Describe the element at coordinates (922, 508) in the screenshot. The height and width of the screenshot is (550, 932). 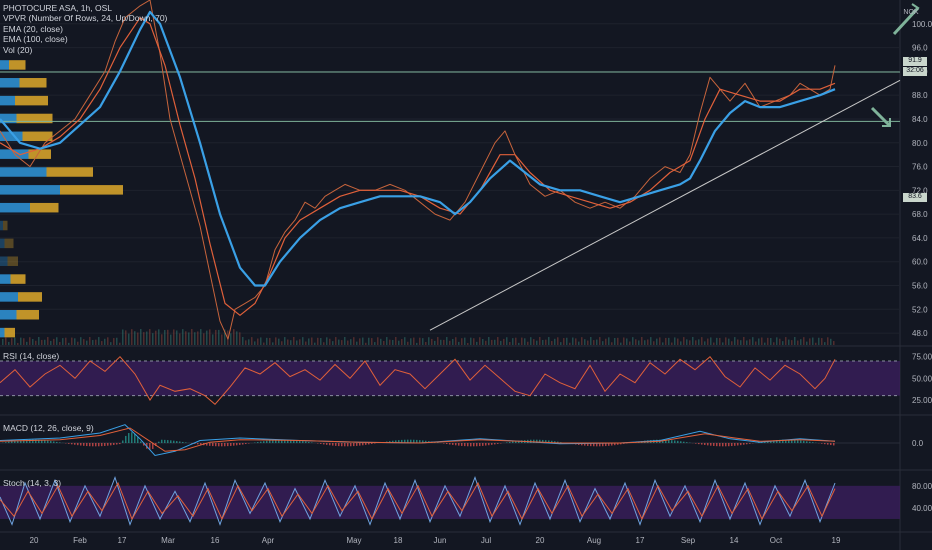
I see `stoch-y-tick: 40.00` at that location.